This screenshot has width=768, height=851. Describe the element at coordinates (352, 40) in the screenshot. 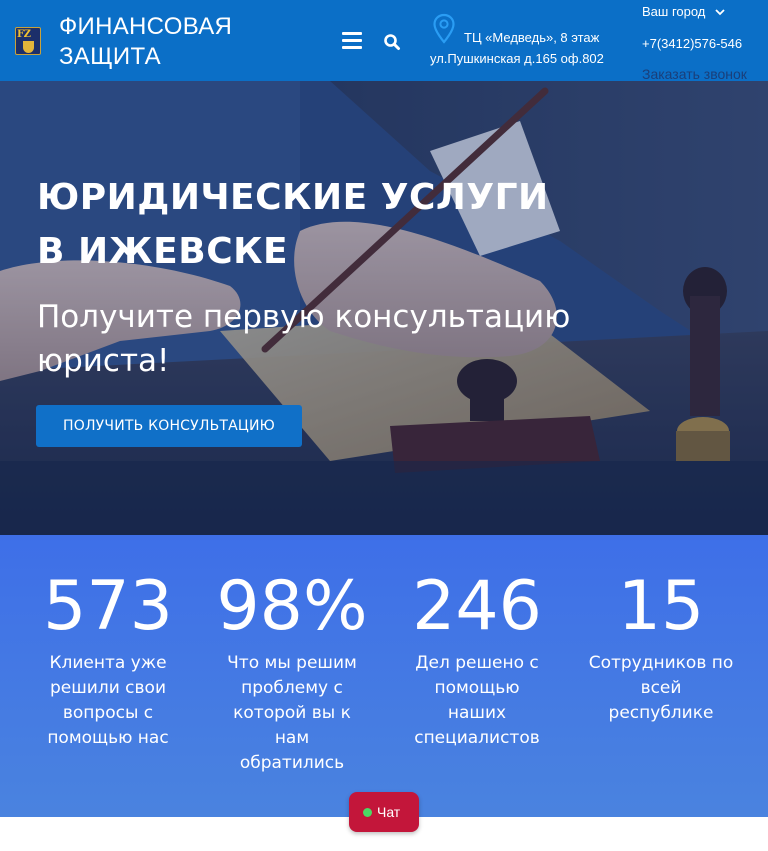

I see `hamburger-menu-icon` at that location.